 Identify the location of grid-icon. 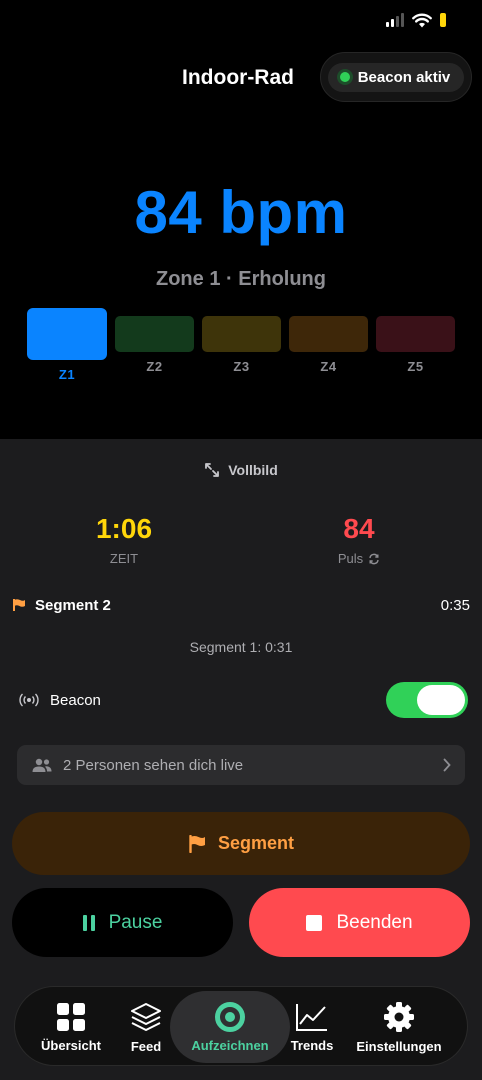
(71, 1016).